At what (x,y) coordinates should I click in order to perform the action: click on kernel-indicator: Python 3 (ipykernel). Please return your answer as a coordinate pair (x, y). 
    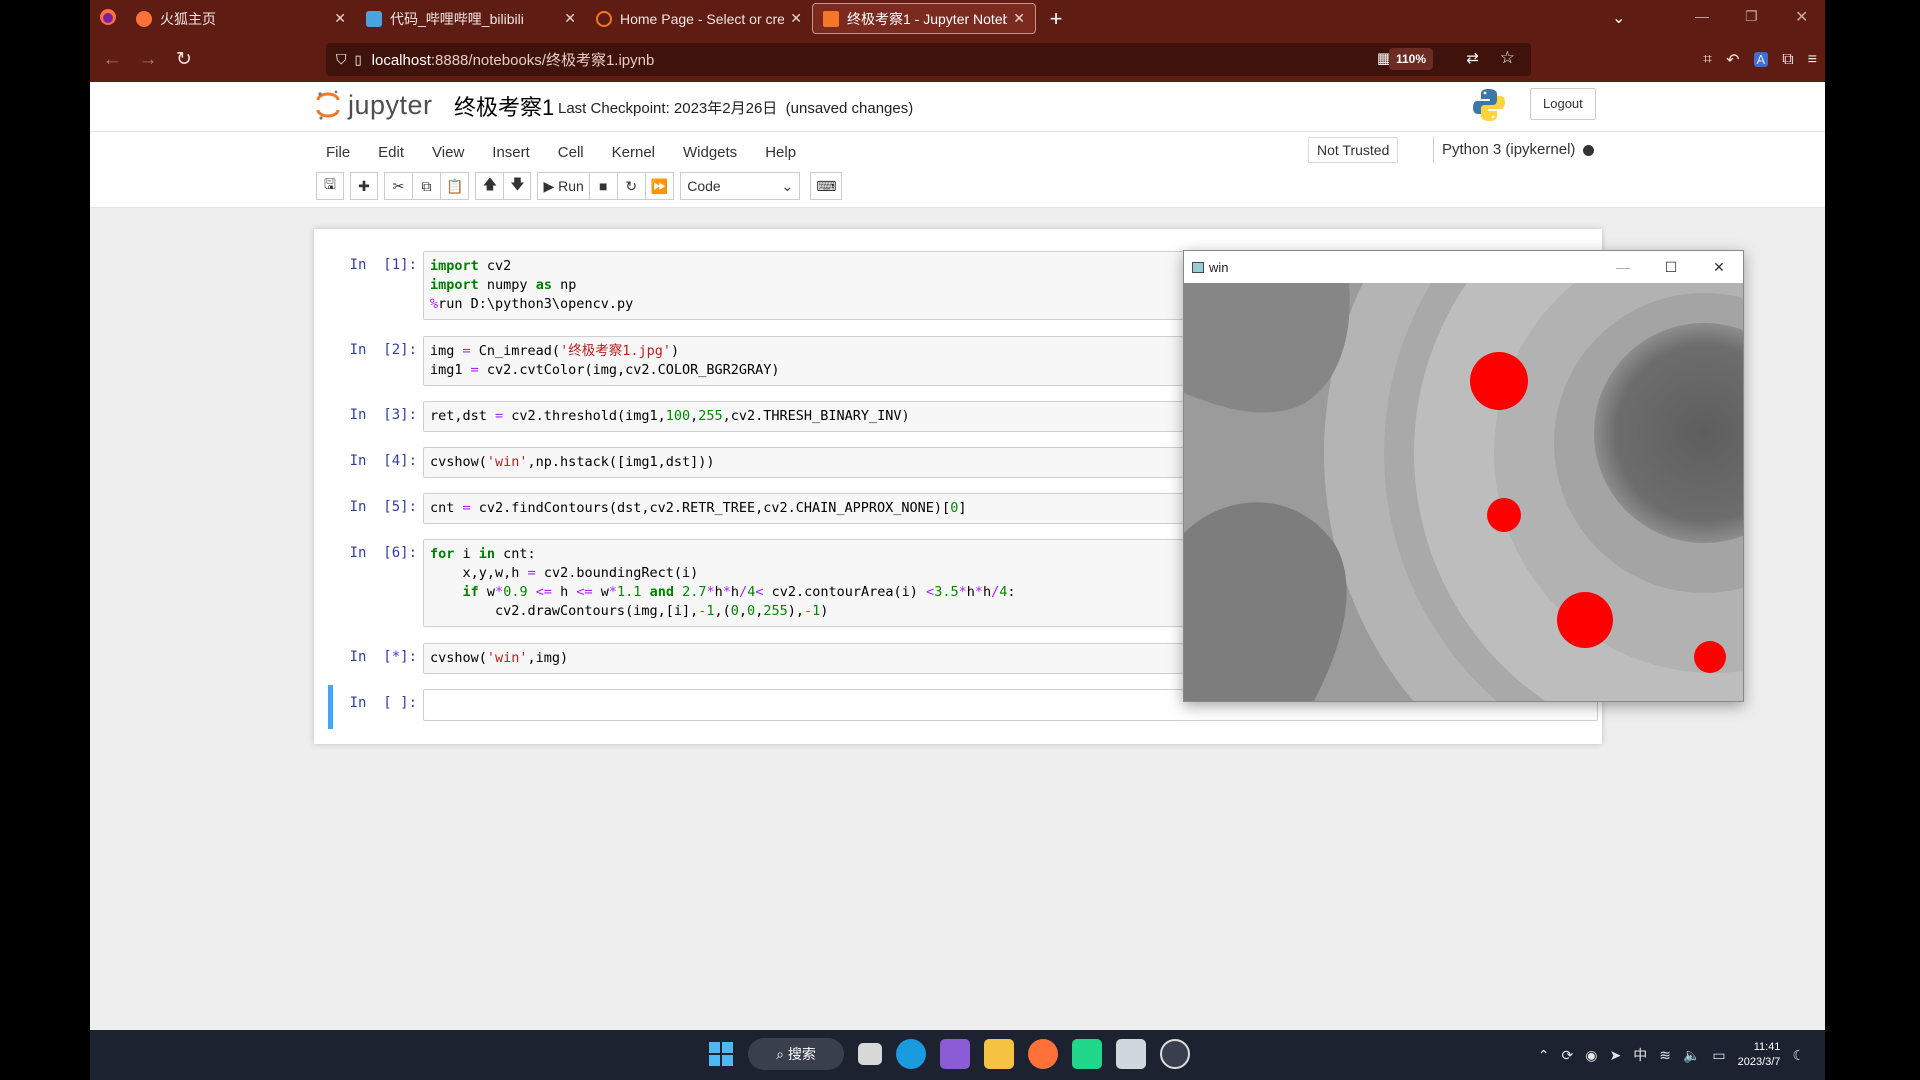
    Looking at the image, I should click on (1514, 150).